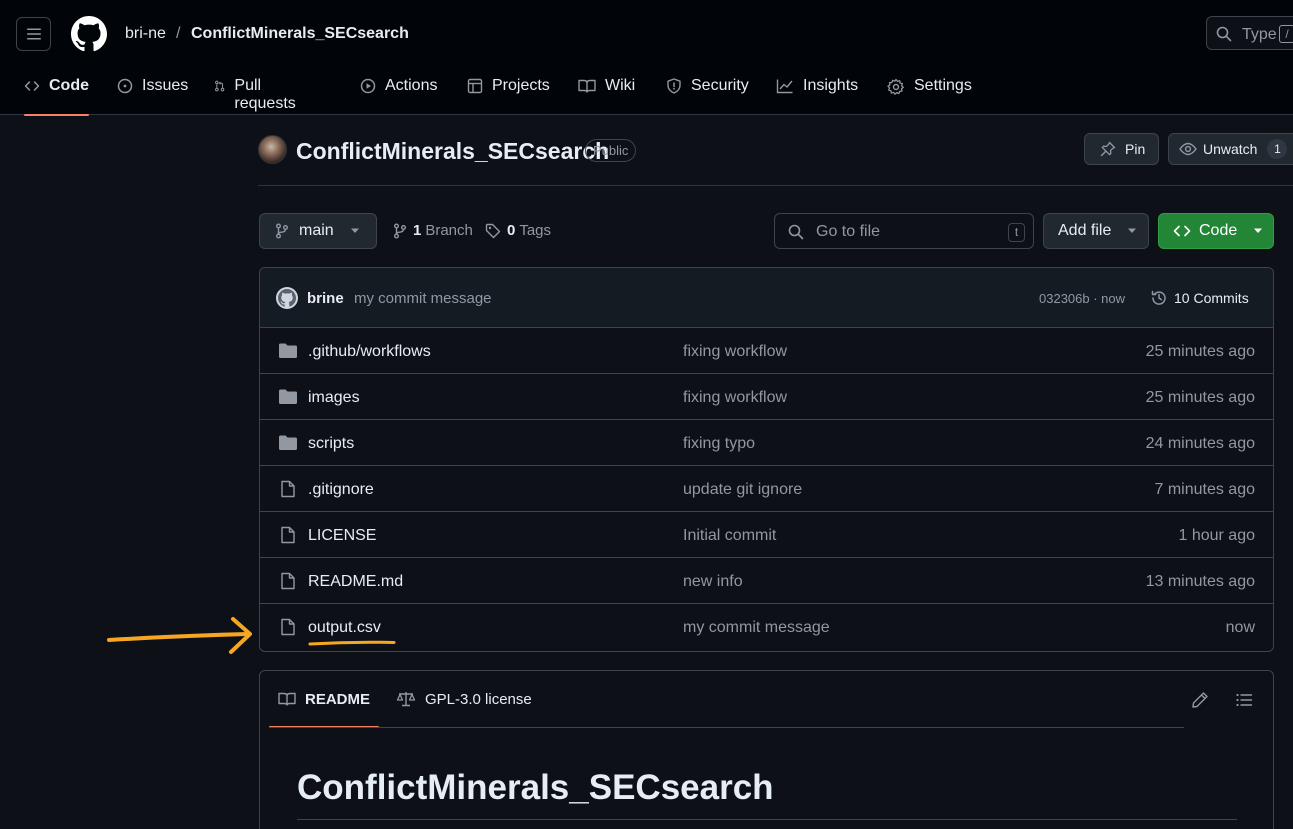 Image resolution: width=1293 pixels, height=829 pixels. Describe the element at coordinates (535, 787) in the screenshot. I see `readme-heading: ConflictMinerals_SECsearch` at that location.